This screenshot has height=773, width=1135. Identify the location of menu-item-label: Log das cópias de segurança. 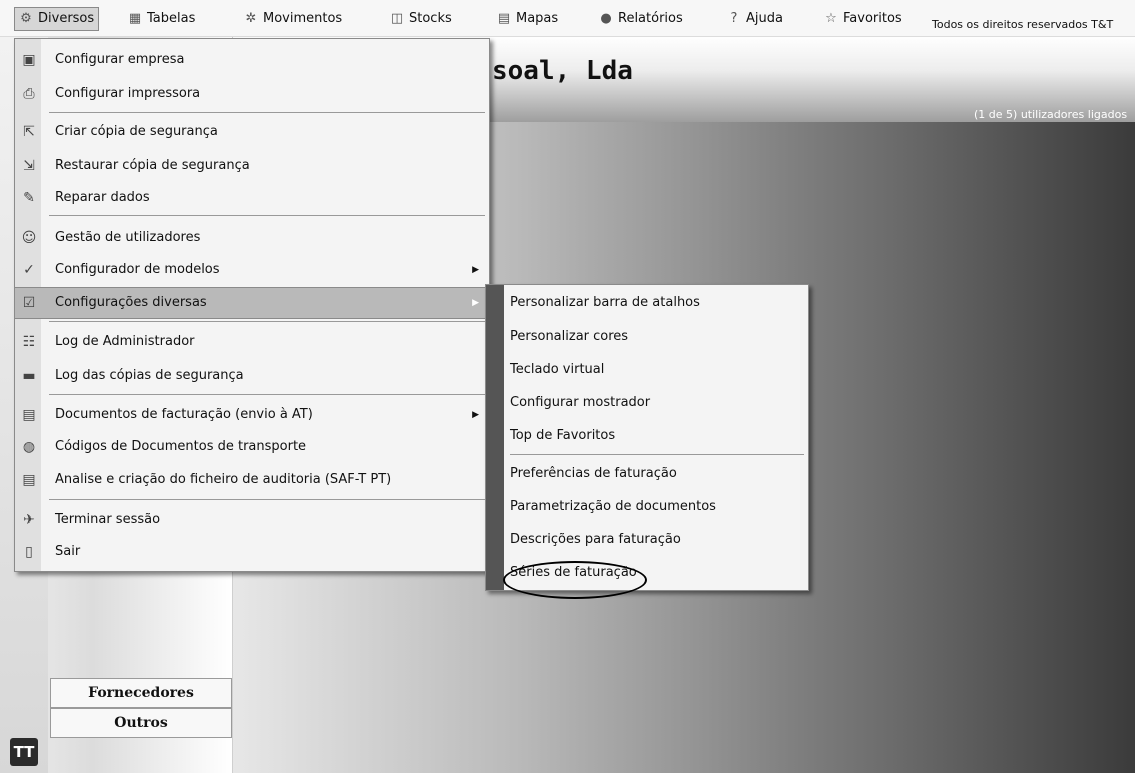
(149, 375).